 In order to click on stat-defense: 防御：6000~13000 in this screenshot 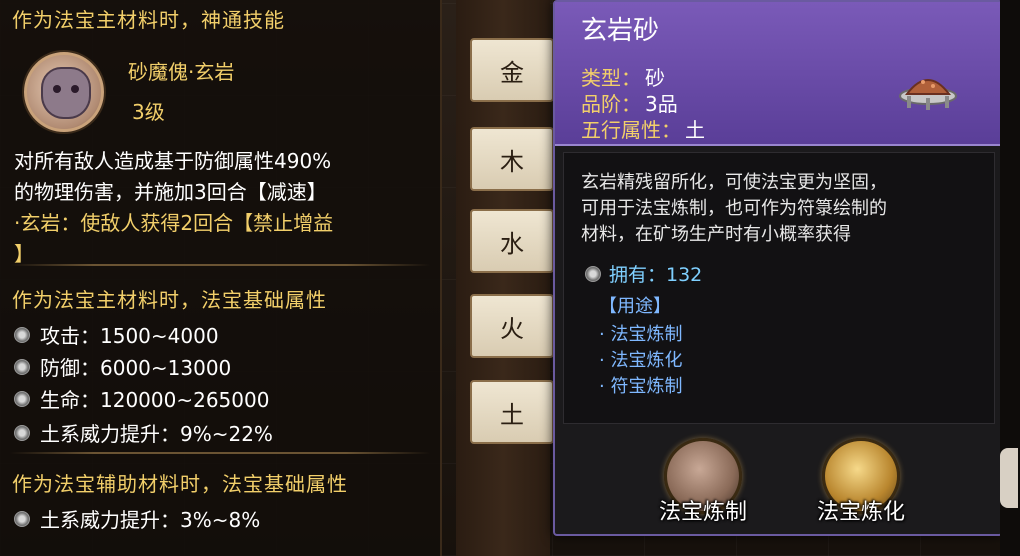, I will do `click(122, 366)`.